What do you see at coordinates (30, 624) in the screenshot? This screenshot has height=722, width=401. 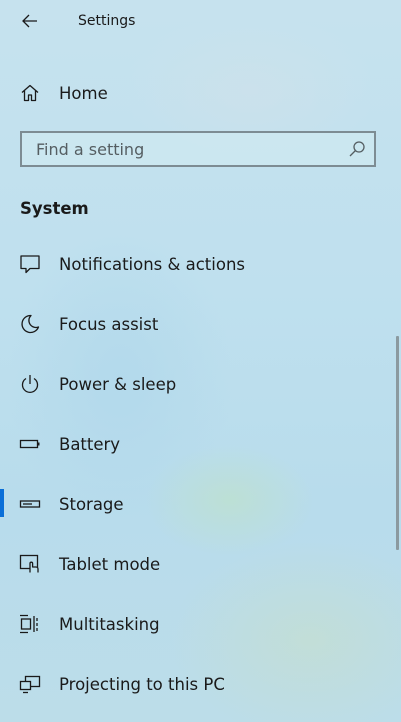 I see `multitasking-icon` at bounding box center [30, 624].